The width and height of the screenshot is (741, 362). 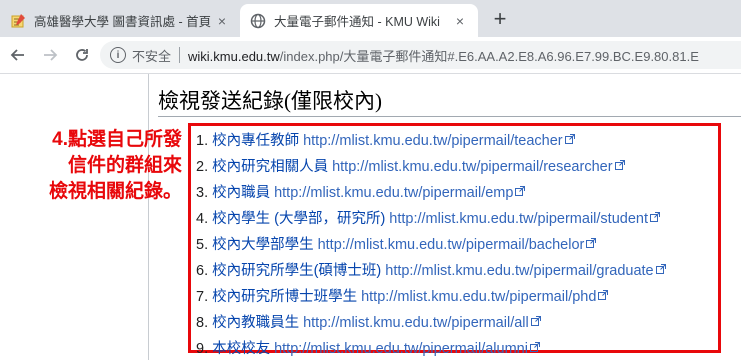 What do you see at coordinates (115, 191) in the screenshot?
I see `annotation-line: 檢視相關紀錄。` at bounding box center [115, 191].